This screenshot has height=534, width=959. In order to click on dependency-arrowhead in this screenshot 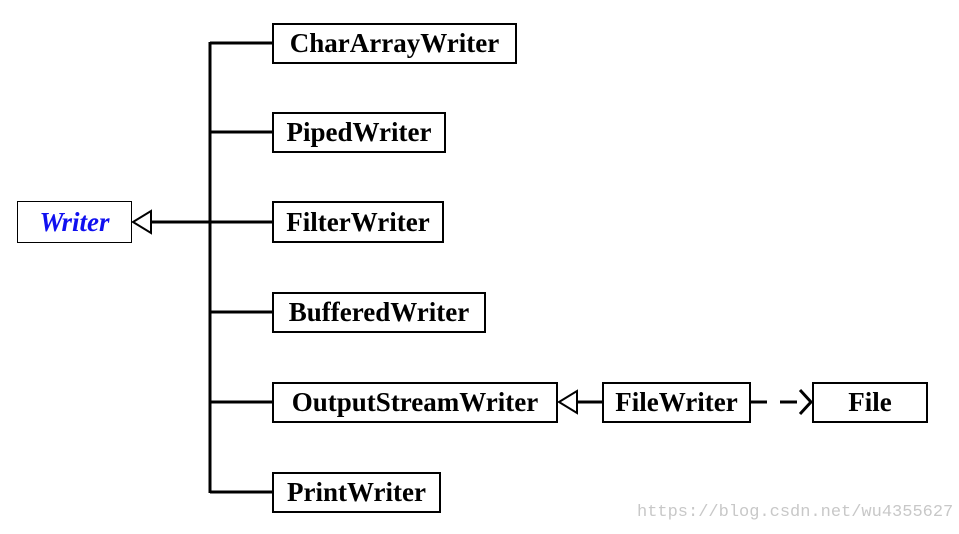, I will do `click(806, 402)`.